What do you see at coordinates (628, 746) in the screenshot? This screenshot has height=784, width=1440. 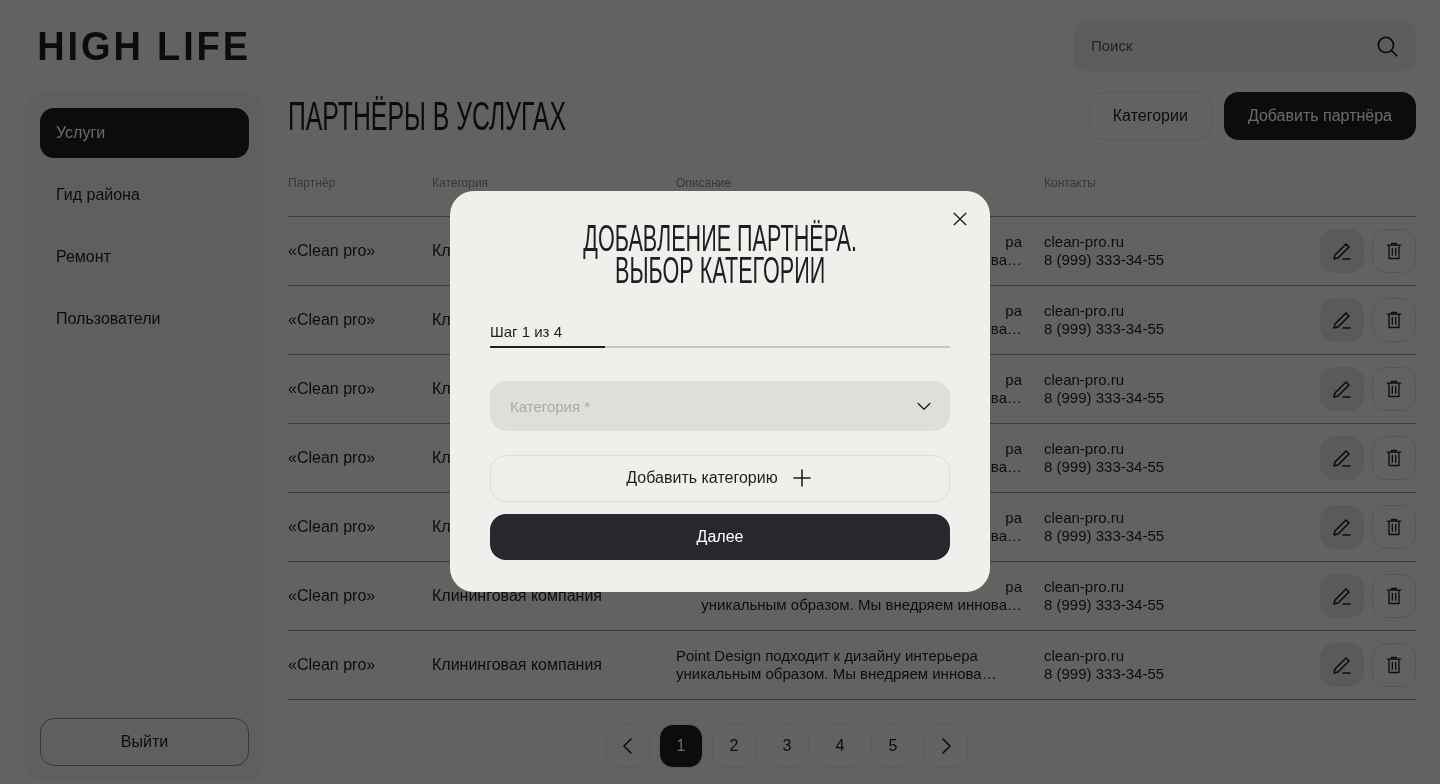 I see `previous-page-button` at bounding box center [628, 746].